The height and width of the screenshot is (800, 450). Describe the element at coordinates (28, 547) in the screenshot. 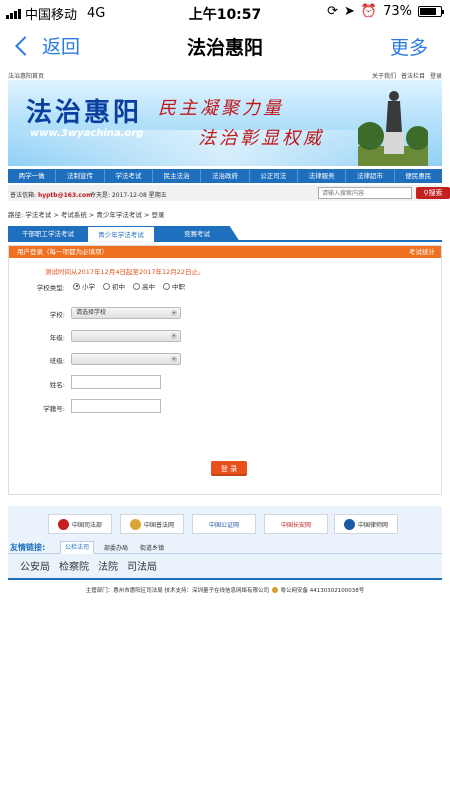

I see `friend-links-title: 友情链接:` at that location.